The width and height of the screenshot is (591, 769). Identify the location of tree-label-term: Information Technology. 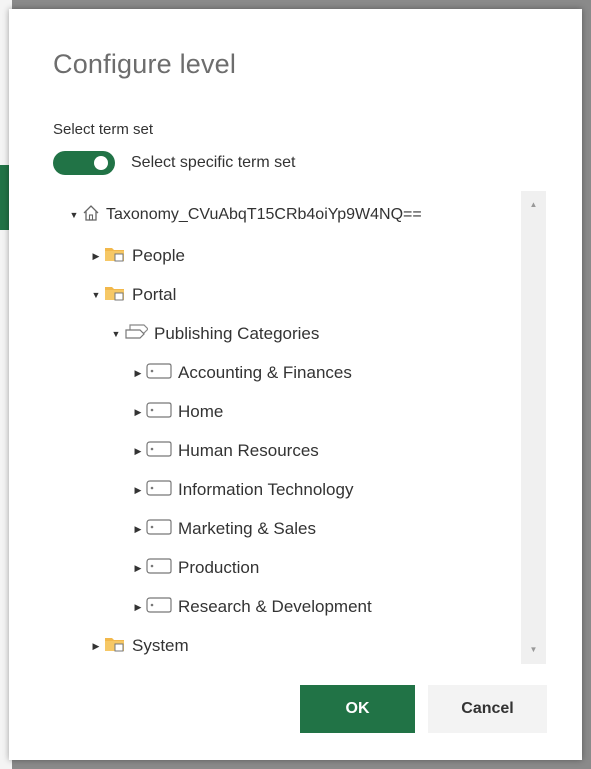
(266, 489).